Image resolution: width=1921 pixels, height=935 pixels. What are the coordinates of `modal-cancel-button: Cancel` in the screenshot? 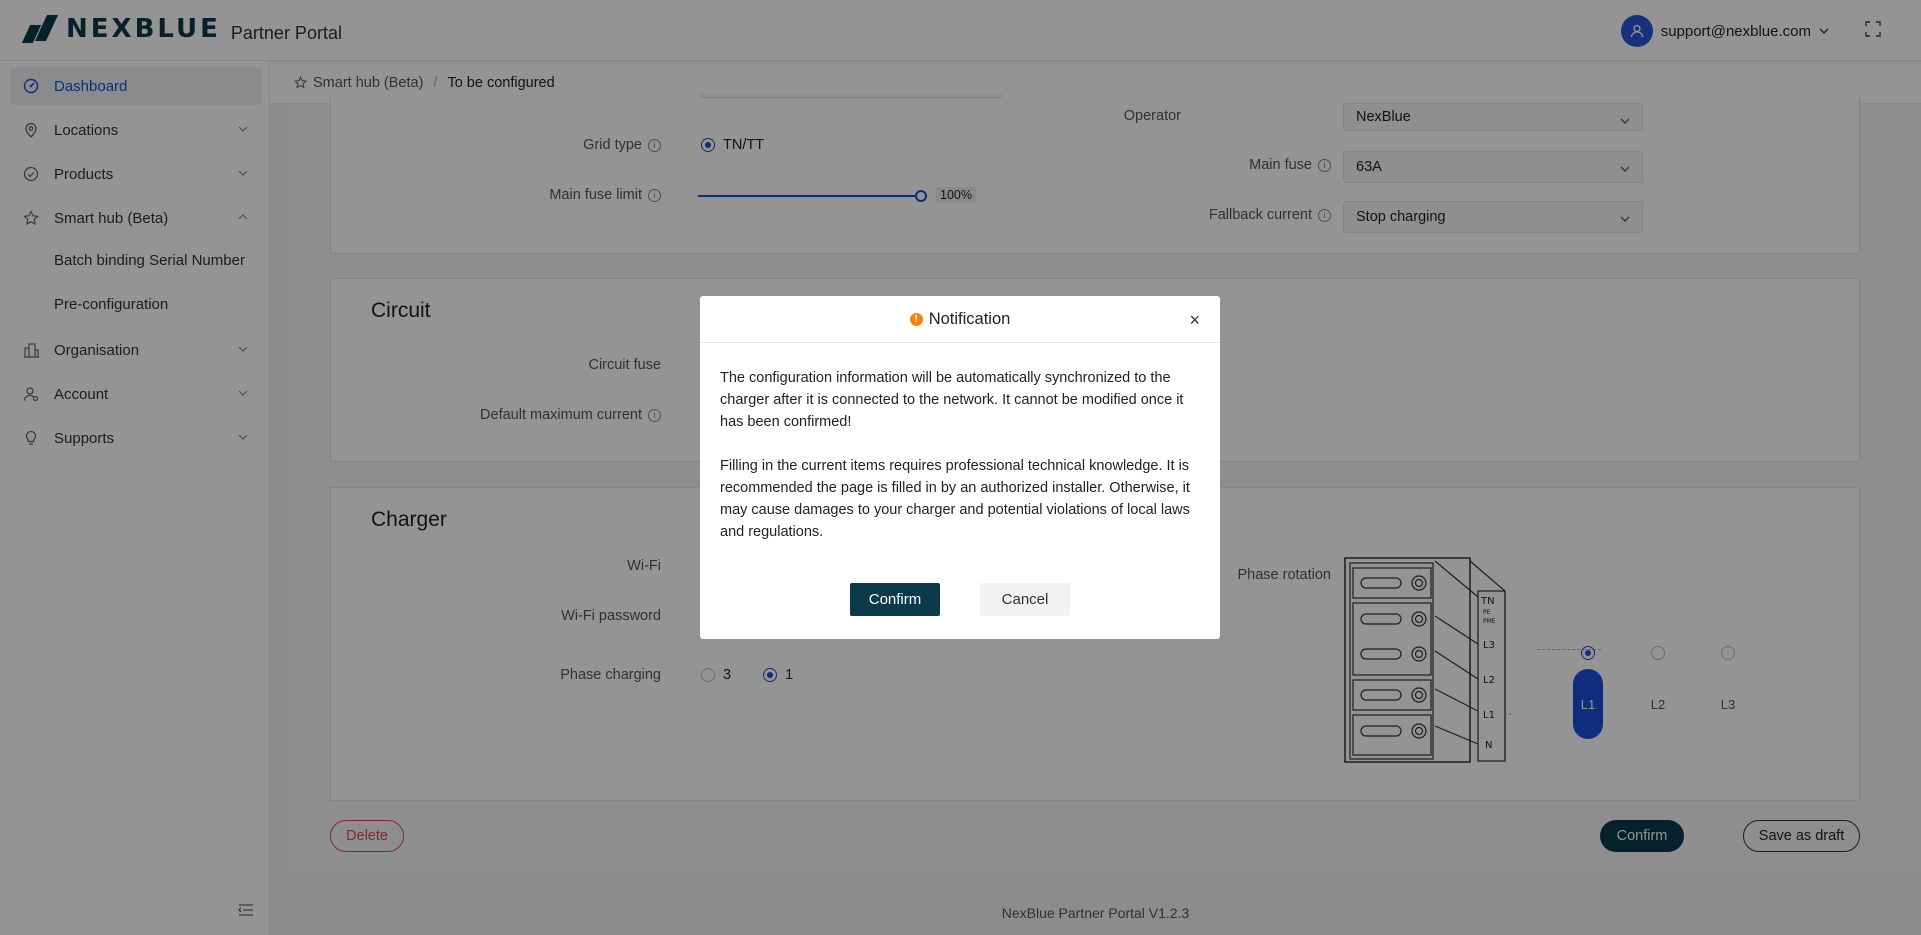 It's located at (1025, 599).